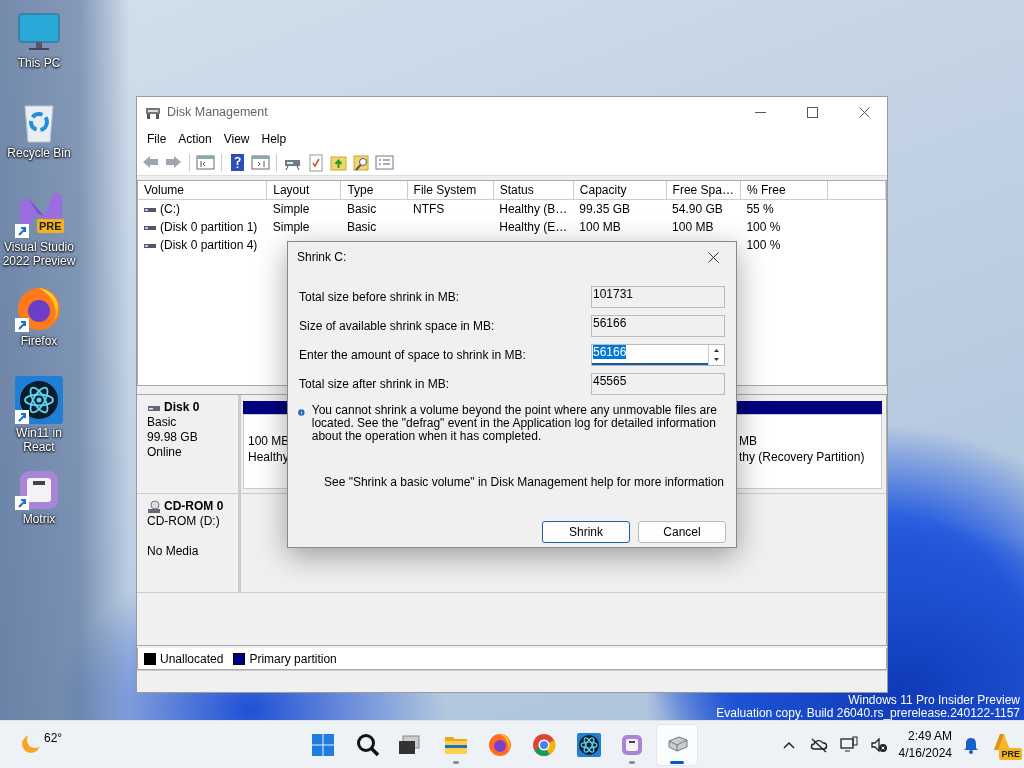  I want to click on dialog-title: Shrink C:, so click(322, 257).